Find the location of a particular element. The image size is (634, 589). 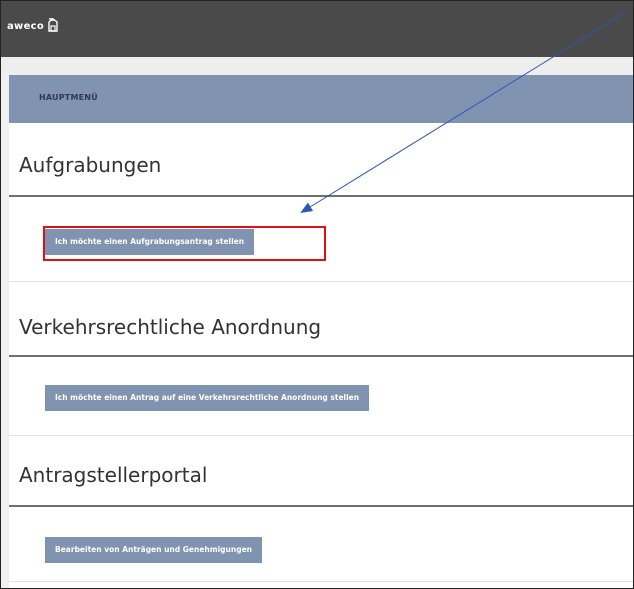

sub-strip is located at coordinates (317, 66).